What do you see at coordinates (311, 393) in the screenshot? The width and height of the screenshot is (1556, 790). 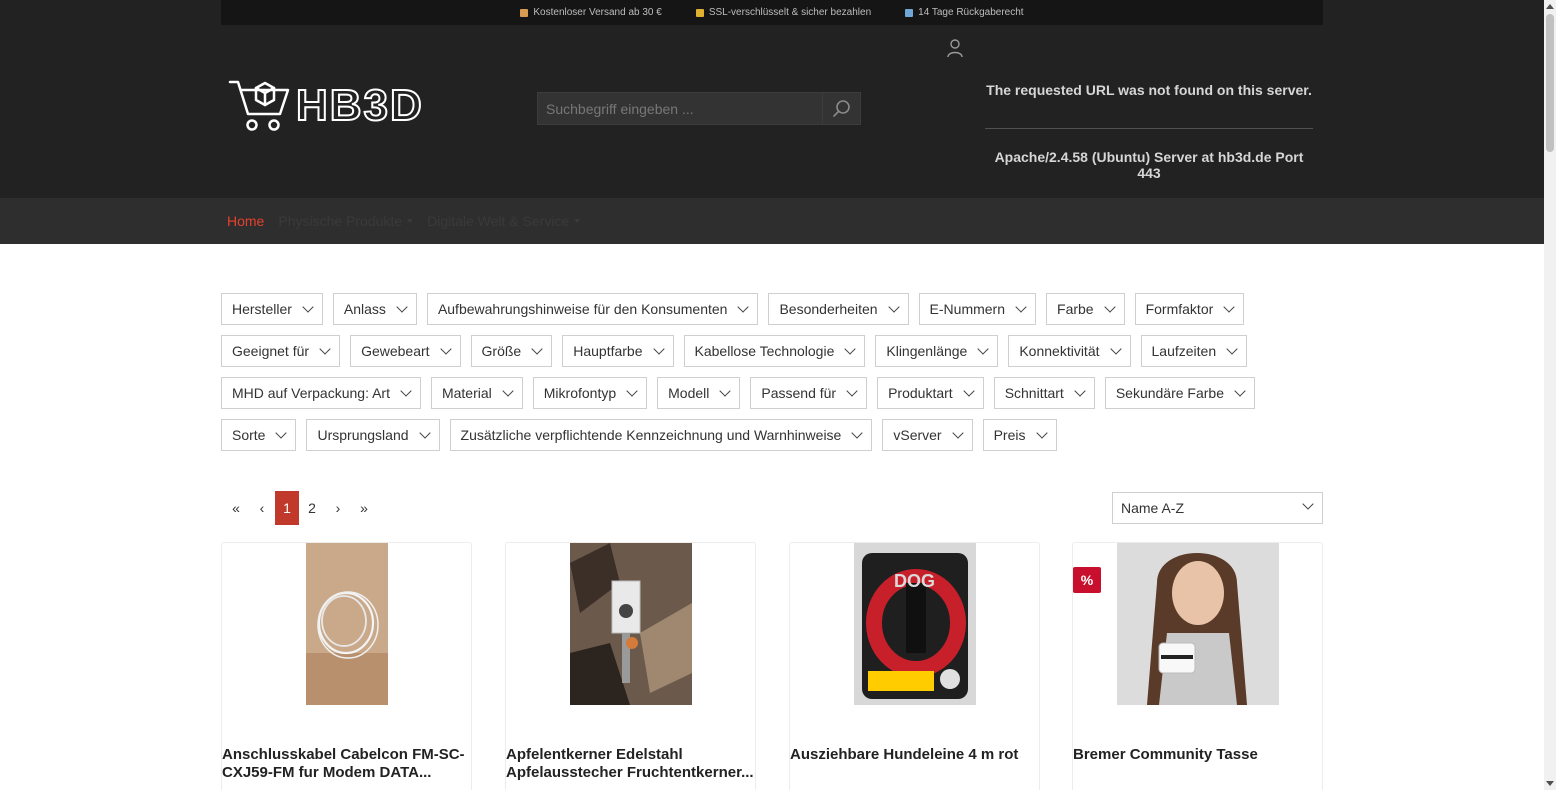 I see `filter-label: MHD auf Verpackung: Art` at bounding box center [311, 393].